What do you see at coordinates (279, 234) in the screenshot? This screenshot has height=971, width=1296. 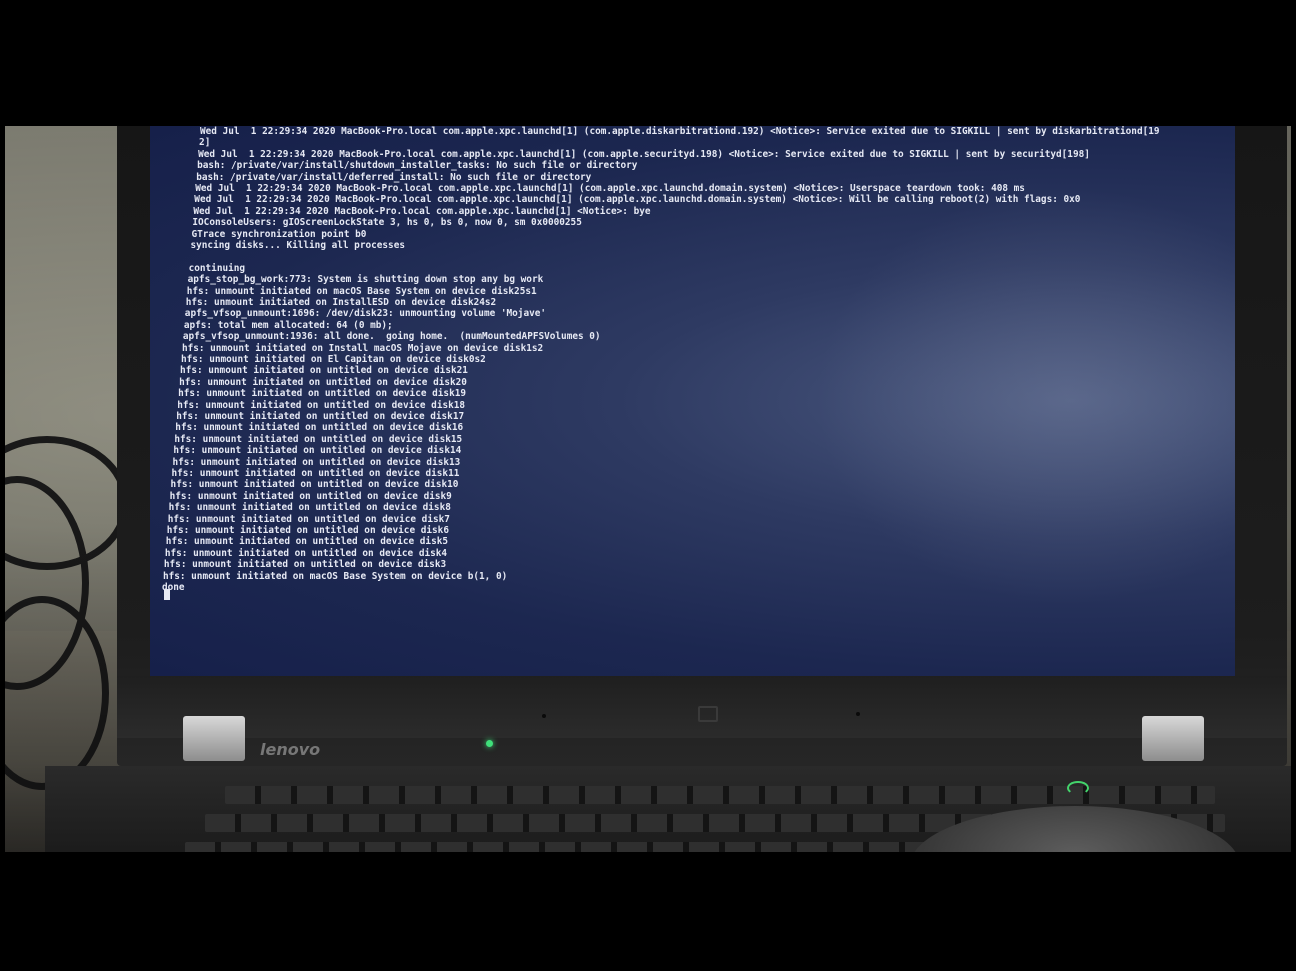 I see `terminal-line: GTrace synchronization point b0` at bounding box center [279, 234].